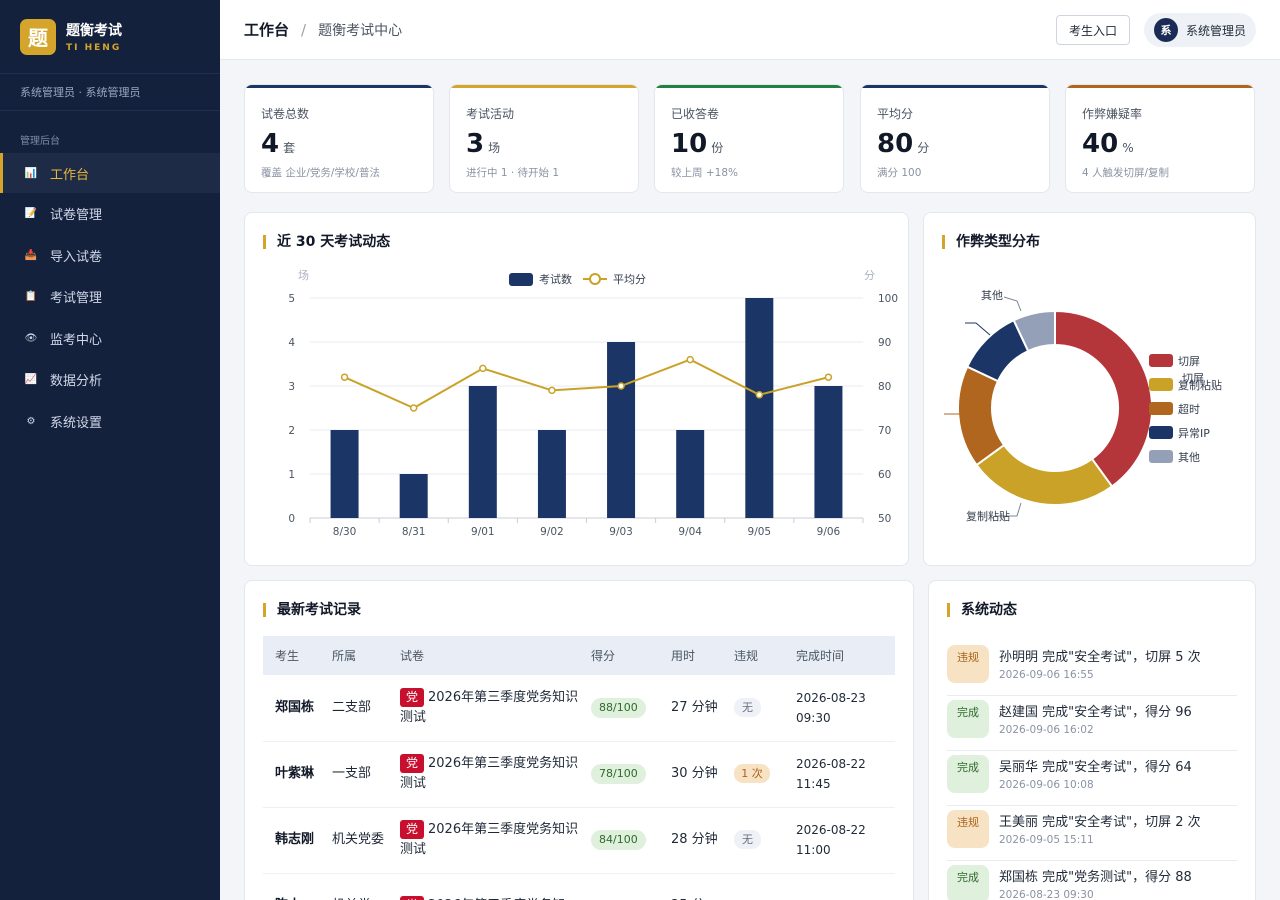 The image size is (1280, 900). Describe the element at coordinates (31, 173) in the screenshot. I see `chart-icon: 📊` at that location.